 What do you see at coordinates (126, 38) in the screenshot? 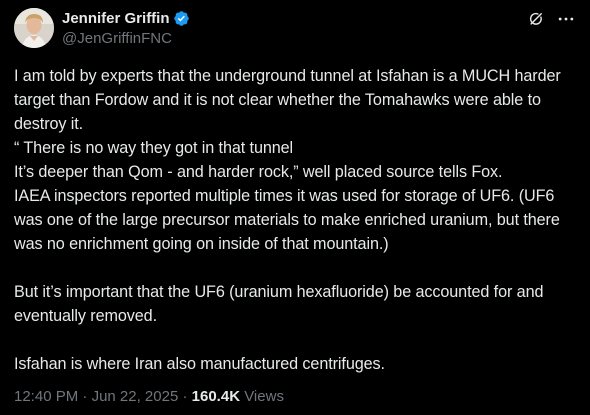
I see `author-handle: @JenGriffinFNC` at bounding box center [126, 38].